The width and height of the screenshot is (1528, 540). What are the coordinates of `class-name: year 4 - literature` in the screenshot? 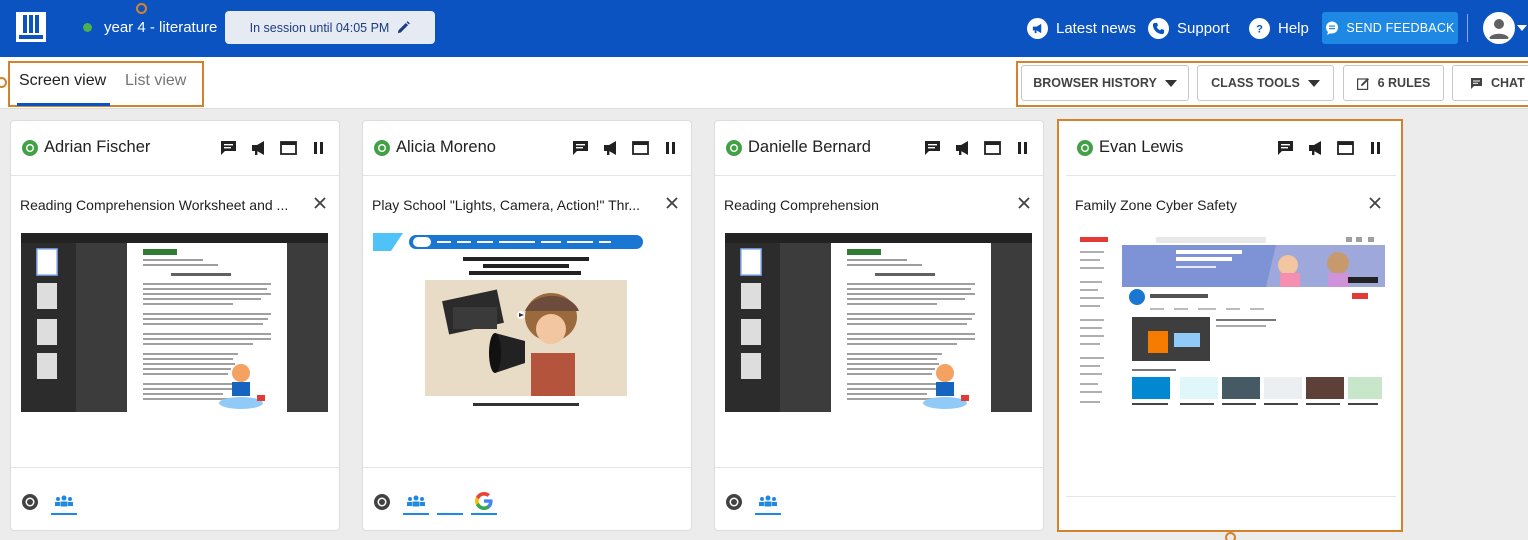 It's located at (160, 27).